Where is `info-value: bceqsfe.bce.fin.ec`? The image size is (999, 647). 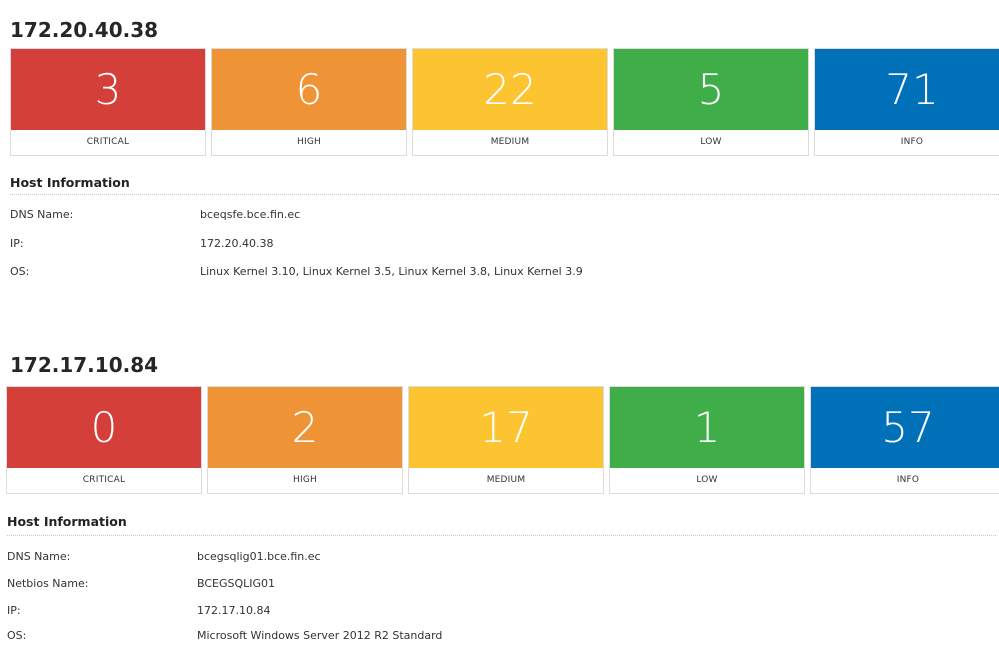 info-value: bceqsfe.bce.fin.ec is located at coordinates (250, 214).